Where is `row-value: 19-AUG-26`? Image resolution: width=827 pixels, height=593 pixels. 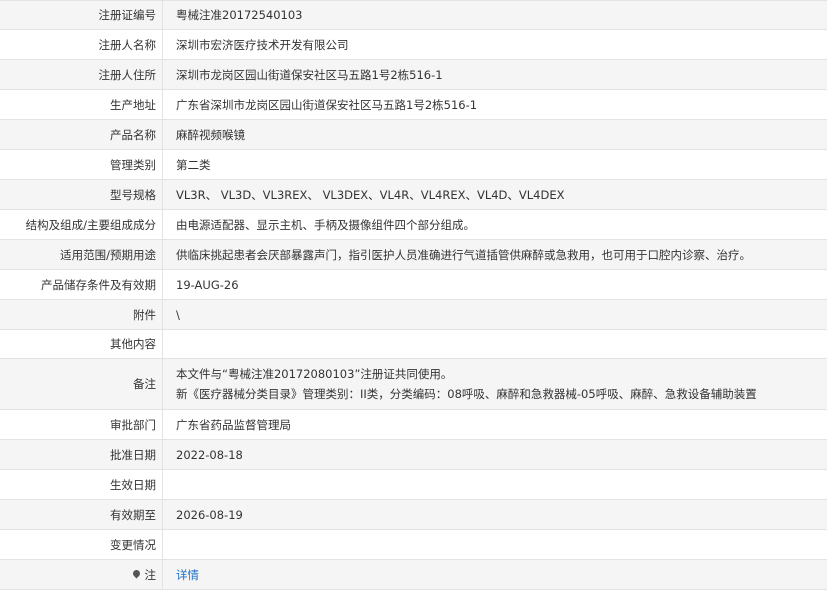 row-value: 19-AUG-26 is located at coordinates (207, 284).